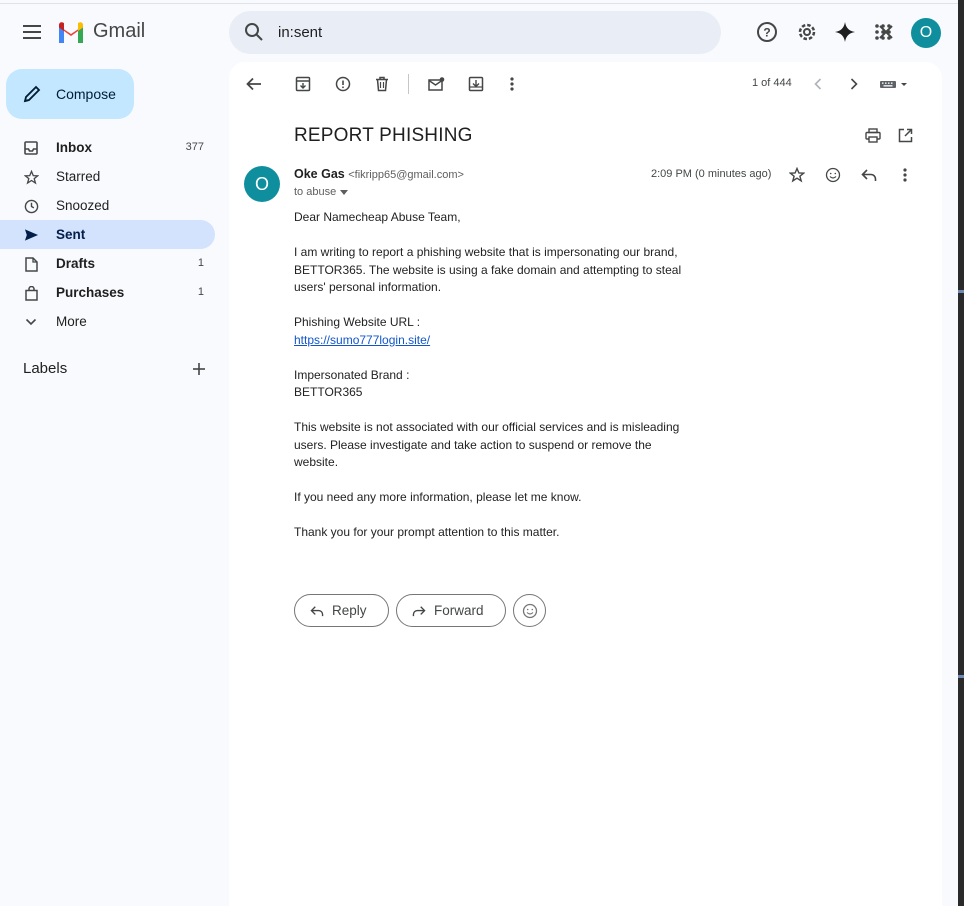 This screenshot has width=964, height=906. Describe the element at coordinates (254, 84) in the screenshot. I see `back-arrow-icon` at that location.